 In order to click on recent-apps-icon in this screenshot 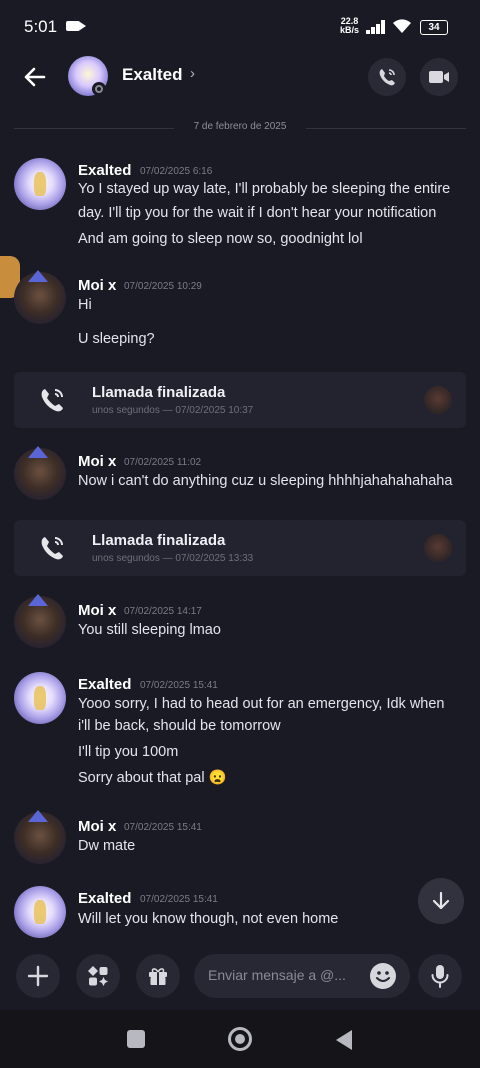, I will do `click(136, 1039)`.